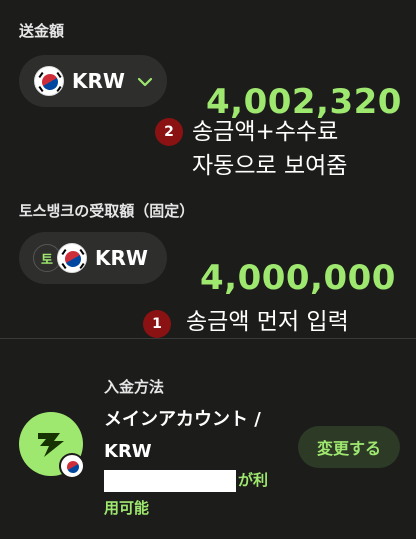 The height and width of the screenshot is (539, 416). What do you see at coordinates (121, 258) in the screenshot?
I see `receive-currency-code: KRW` at bounding box center [121, 258].